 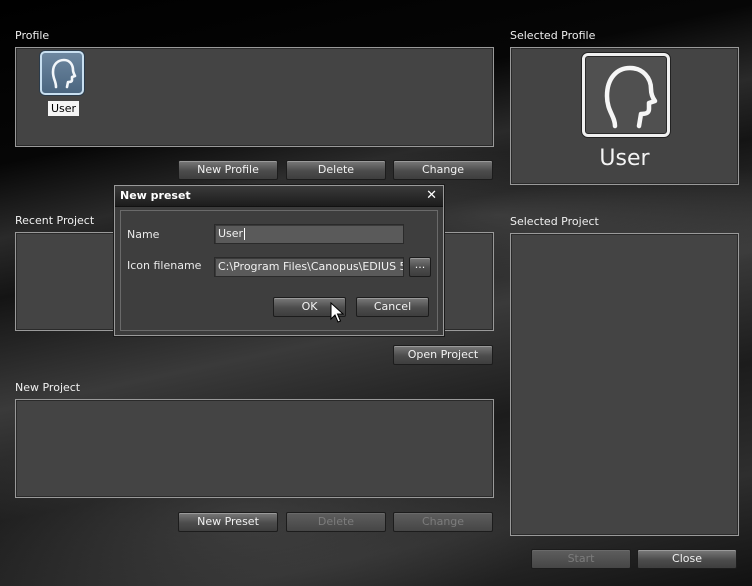 I want to click on delete-profile-button: Delete, so click(x=336, y=170).